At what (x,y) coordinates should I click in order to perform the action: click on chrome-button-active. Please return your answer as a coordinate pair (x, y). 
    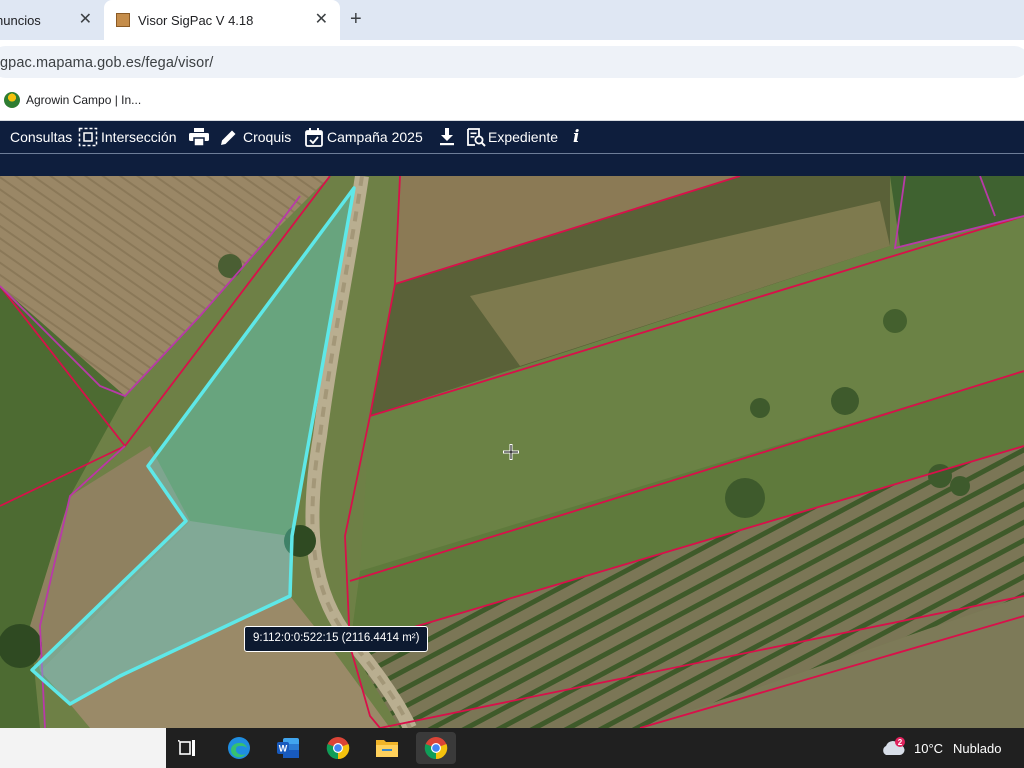
    Looking at the image, I should click on (436, 748).